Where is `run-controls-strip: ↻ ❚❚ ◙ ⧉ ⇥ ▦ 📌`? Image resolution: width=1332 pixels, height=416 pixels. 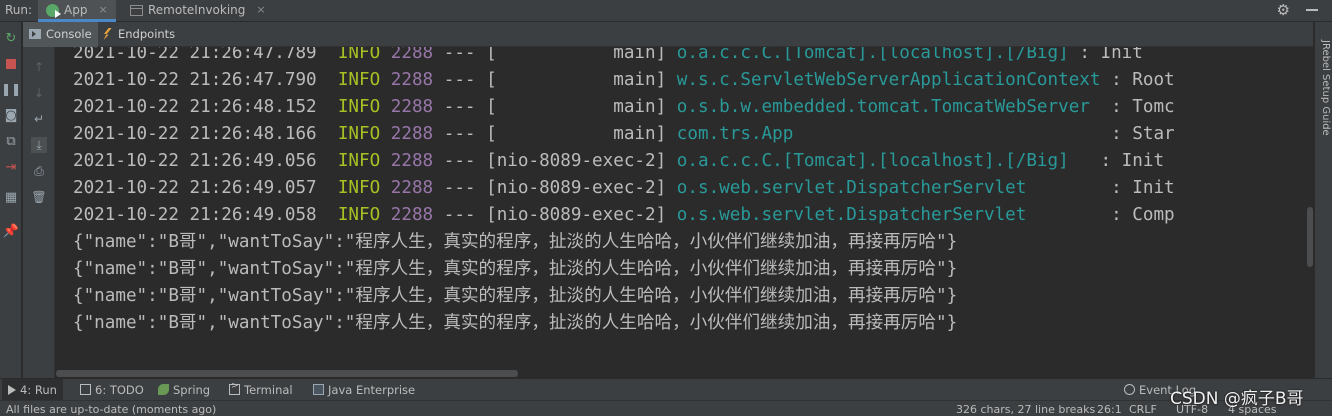 run-controls-strip: ↻ ❚❚ ◙ ⧉ ⇥ ▦ 📌 is located at coordinates (11, 200).